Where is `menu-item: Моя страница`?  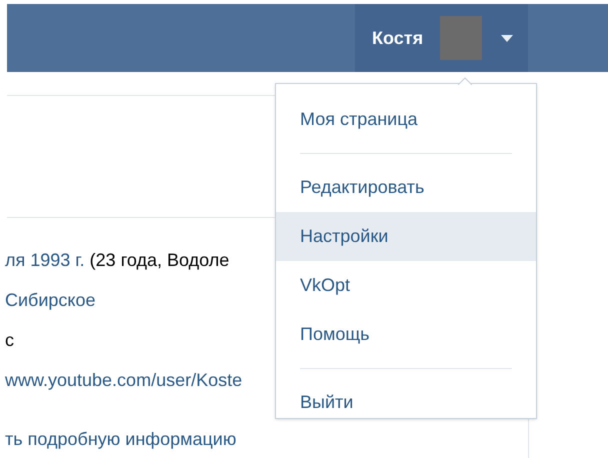
menu-item: Моя страница is located at coordinates (406, 119).